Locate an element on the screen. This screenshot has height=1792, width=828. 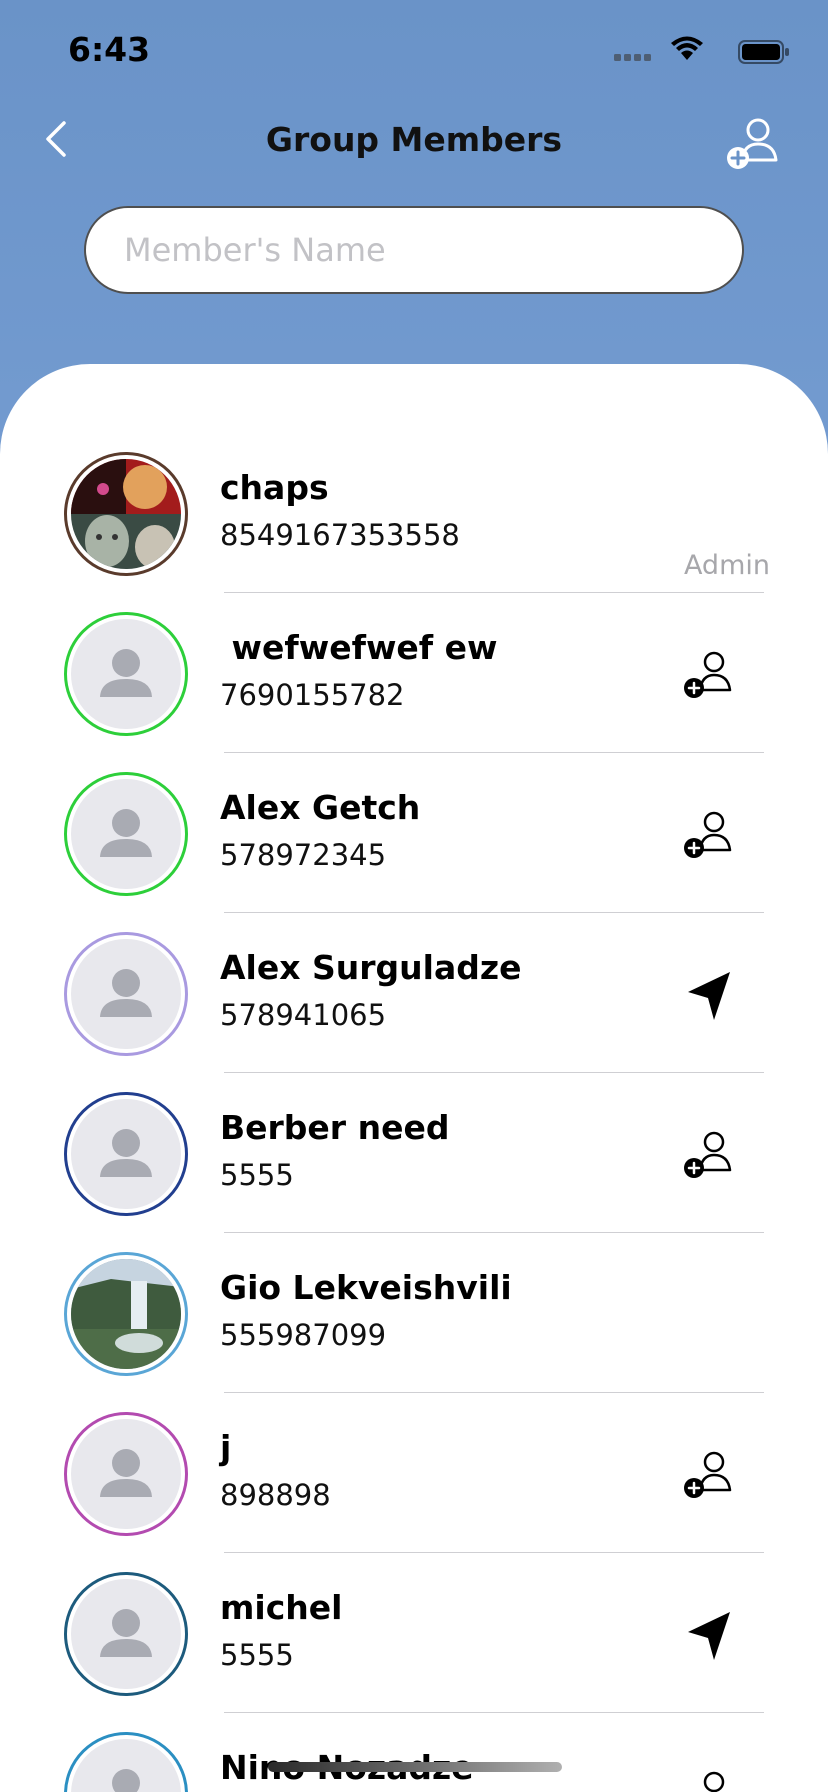
member-name: Gio Lekveishvili is located at coordinates (366, 1287).